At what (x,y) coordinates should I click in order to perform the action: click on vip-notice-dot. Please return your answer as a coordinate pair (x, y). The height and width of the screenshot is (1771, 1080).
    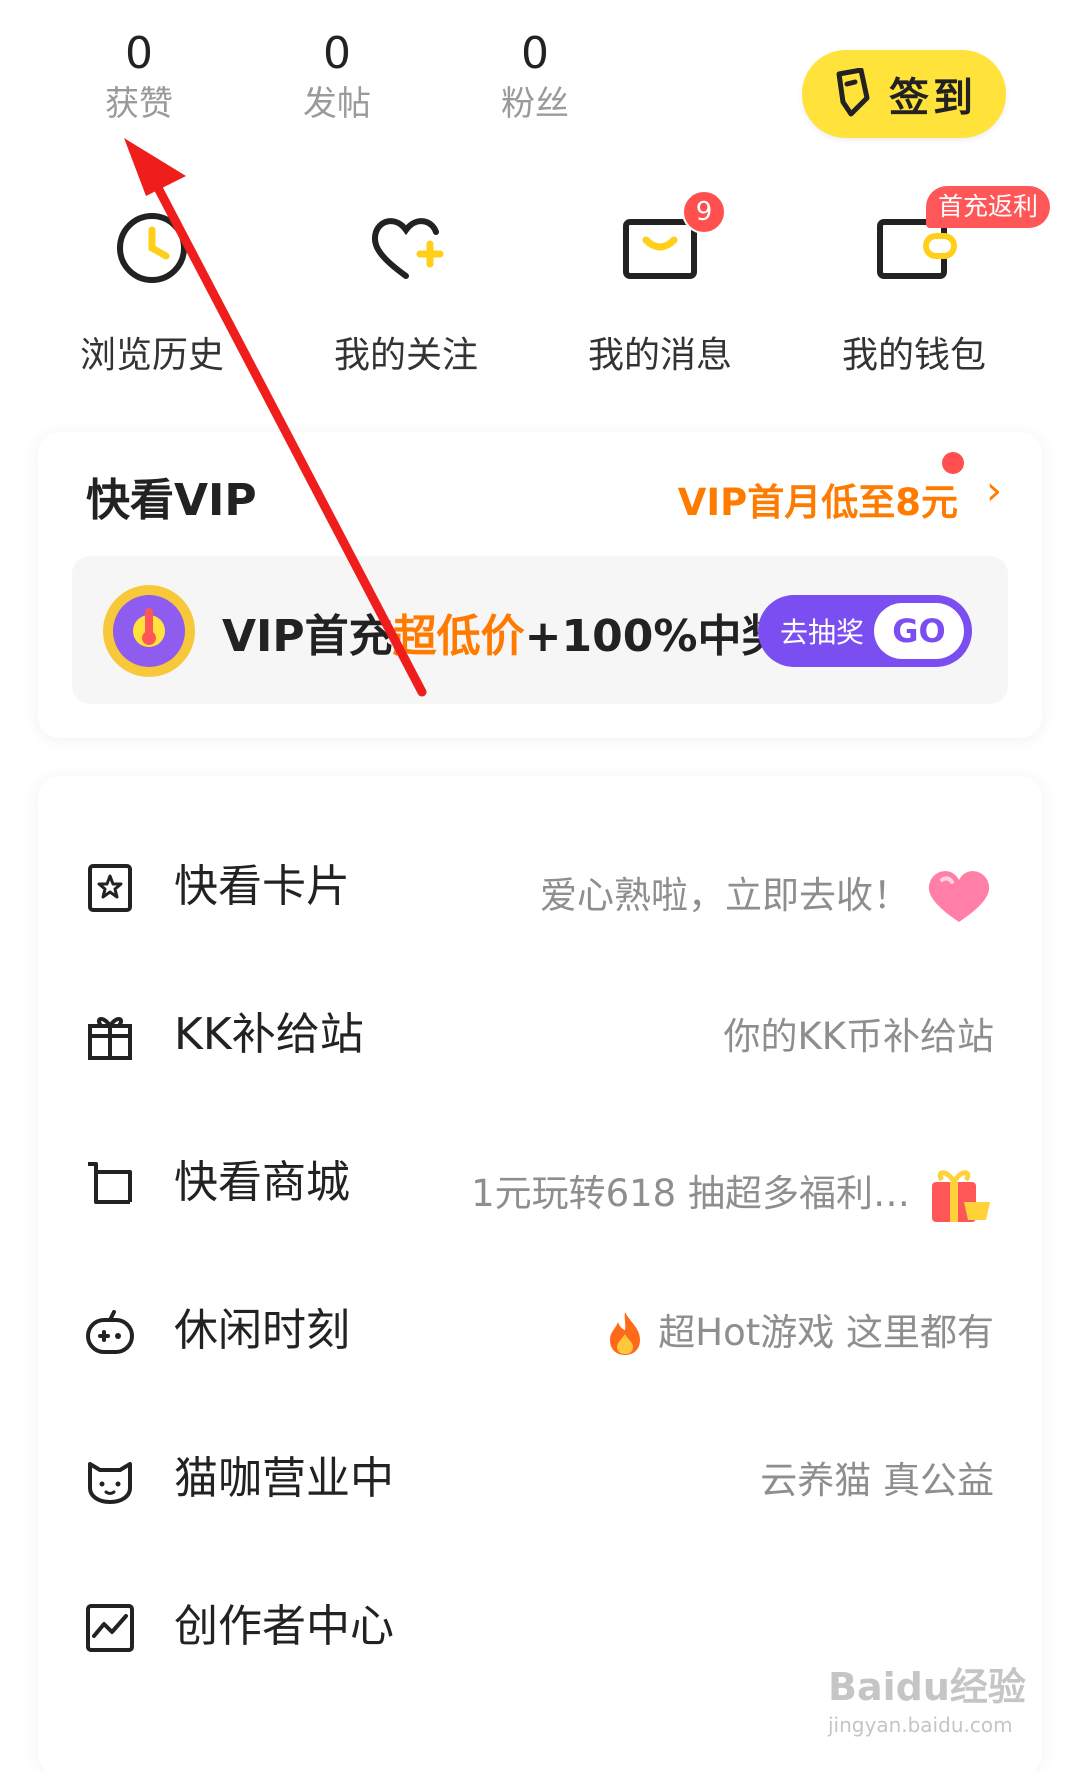
    Looking at the image, I should click on (953, 463).